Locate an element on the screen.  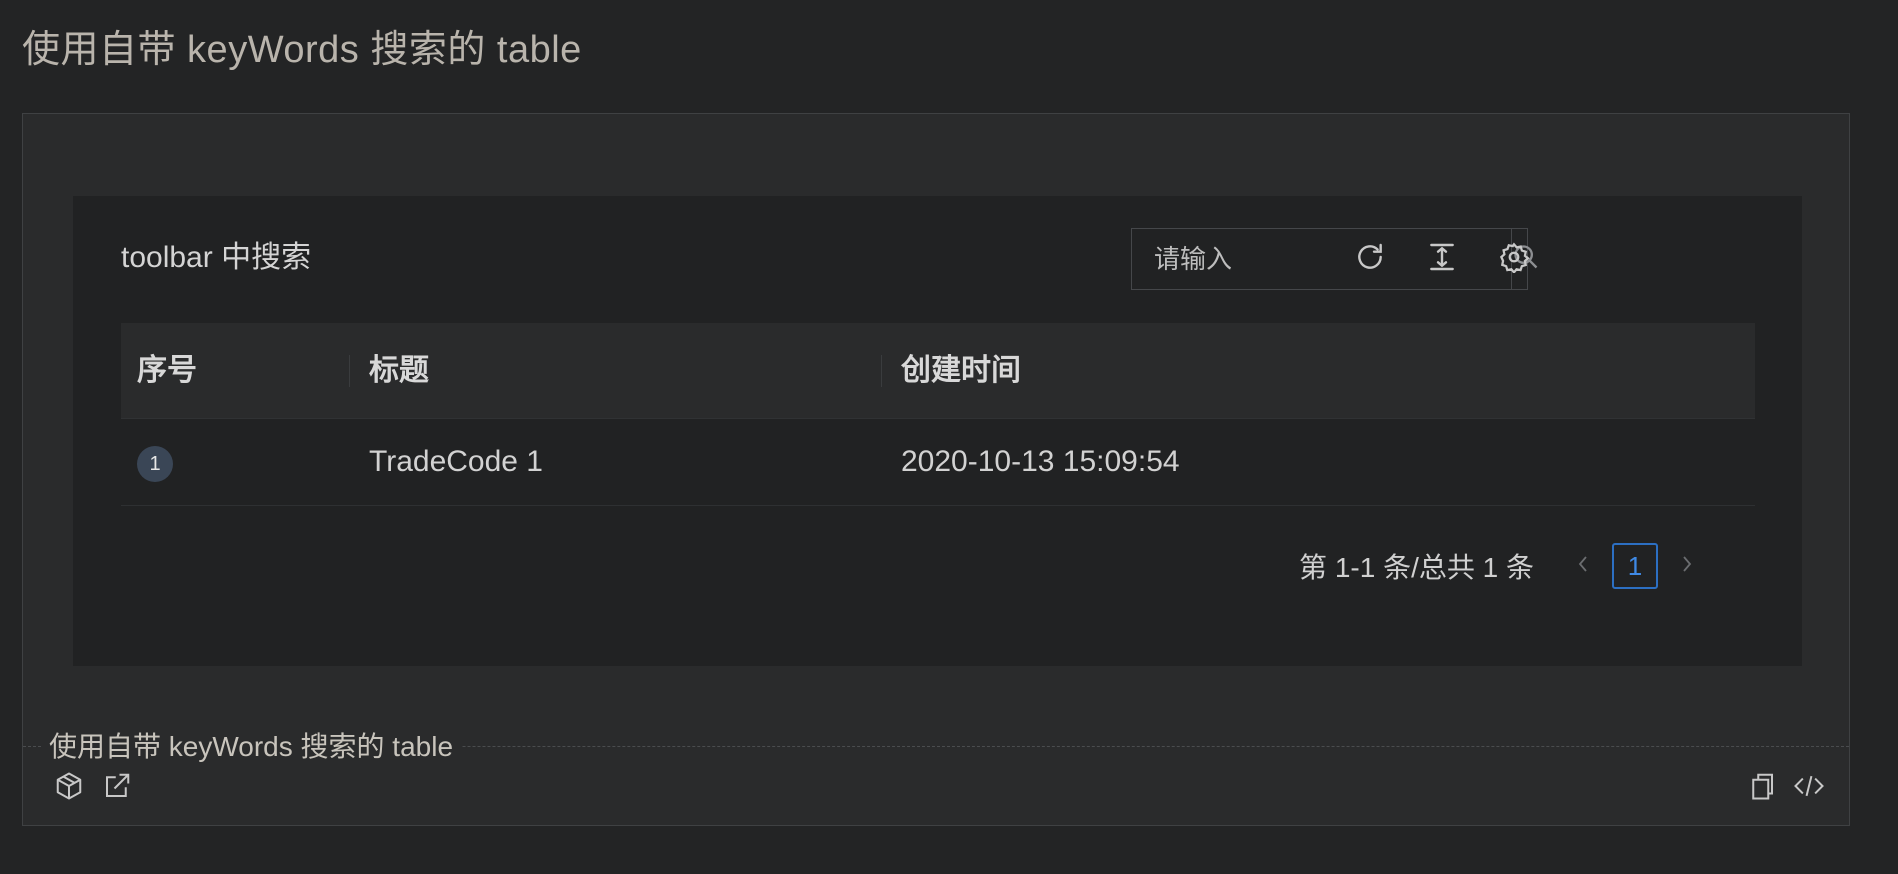
density-icon is located at coordinates (1442, 259).